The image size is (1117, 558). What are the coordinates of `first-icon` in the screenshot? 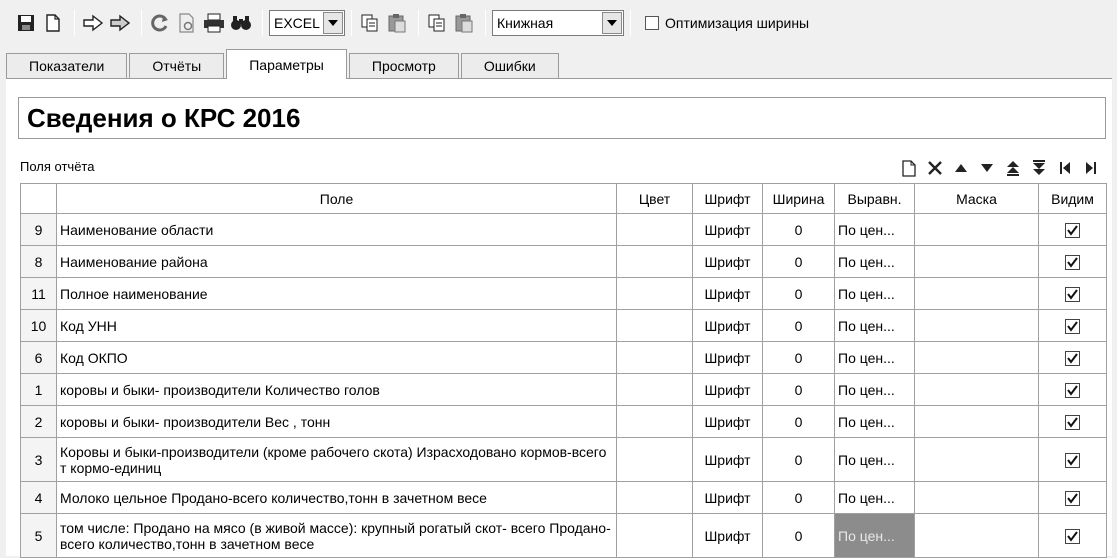 It's located at (1065, 168).